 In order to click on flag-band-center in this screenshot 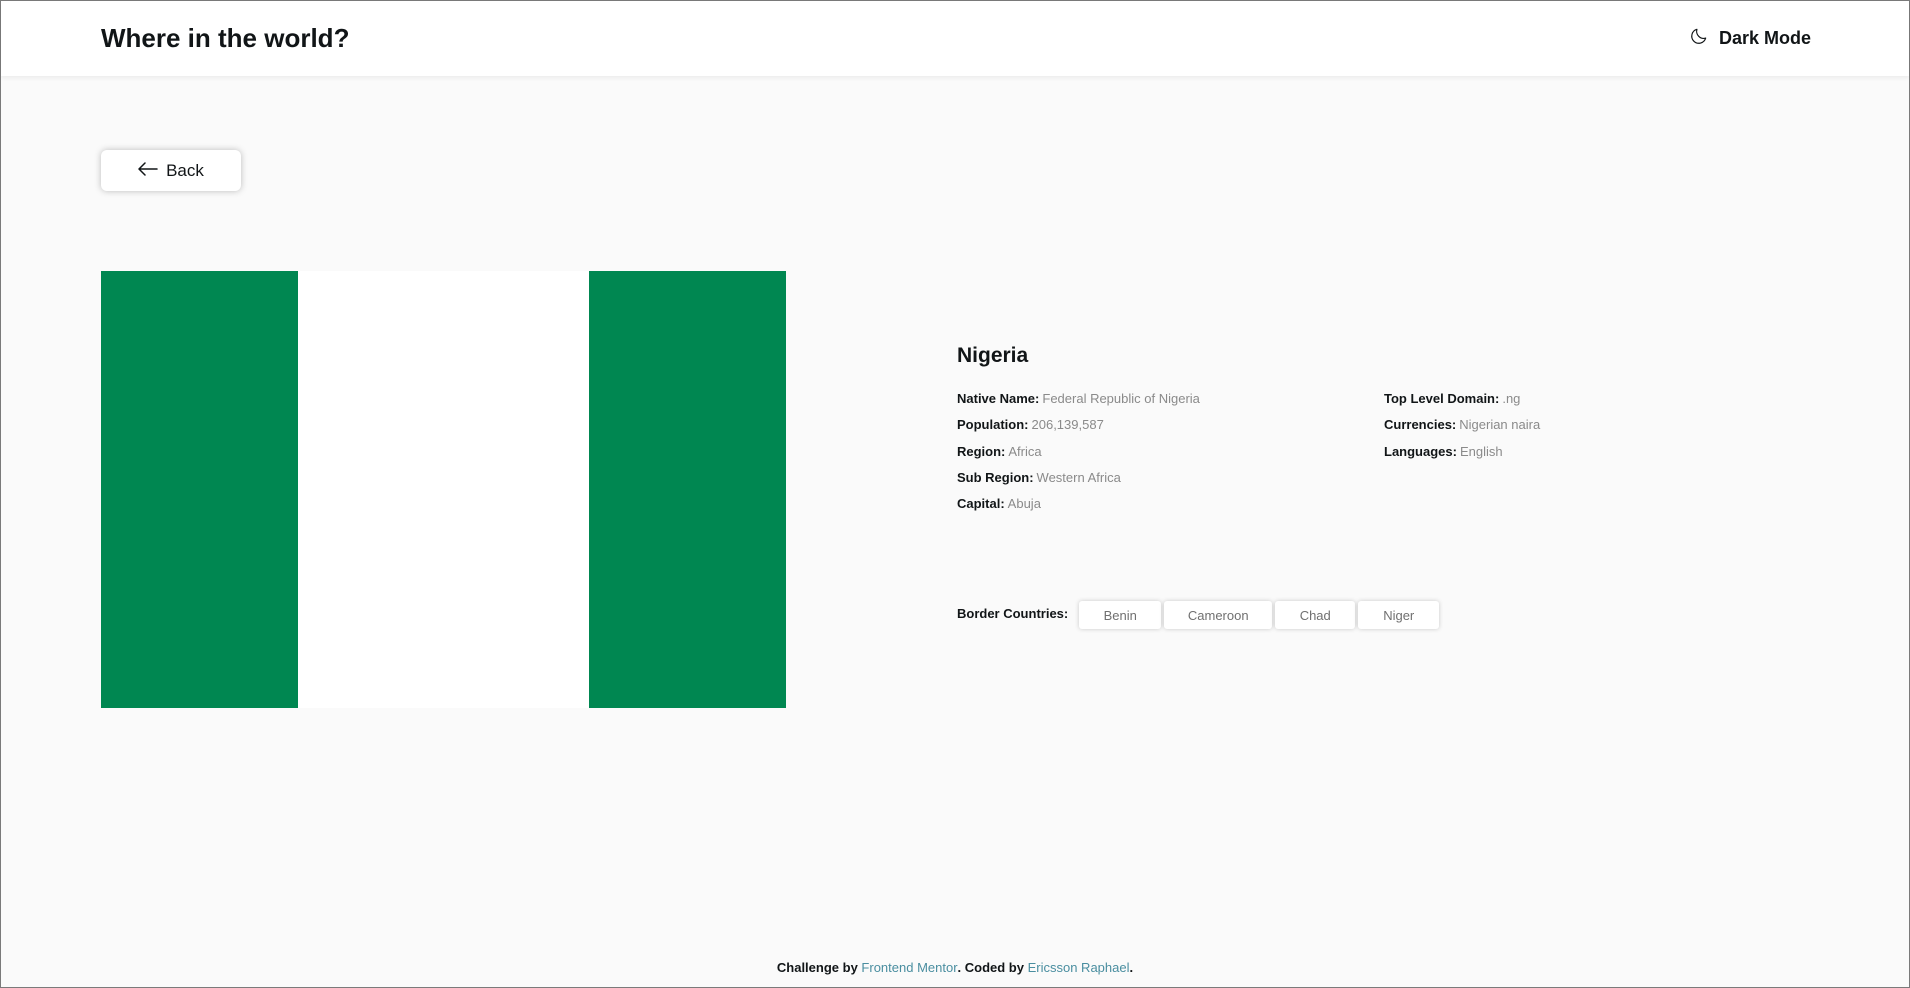, I will do `click(443, 489)`.